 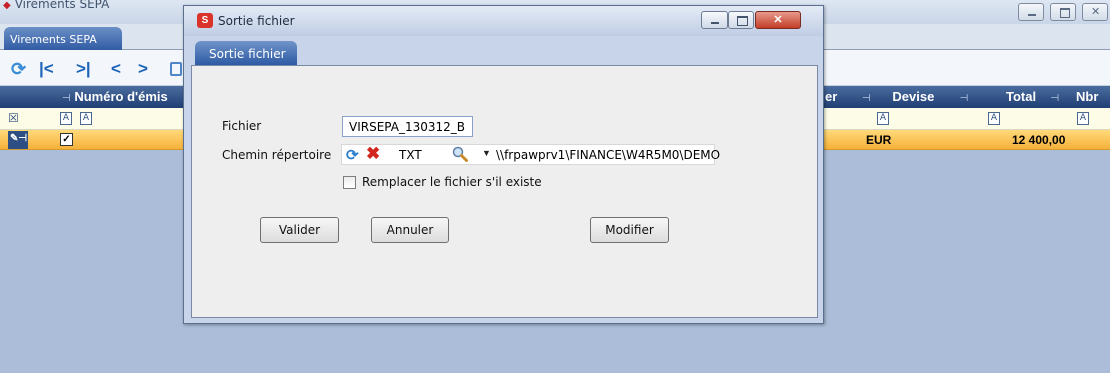 I want to click on column-total: Total ⊣, so click(x=1032, y=96).